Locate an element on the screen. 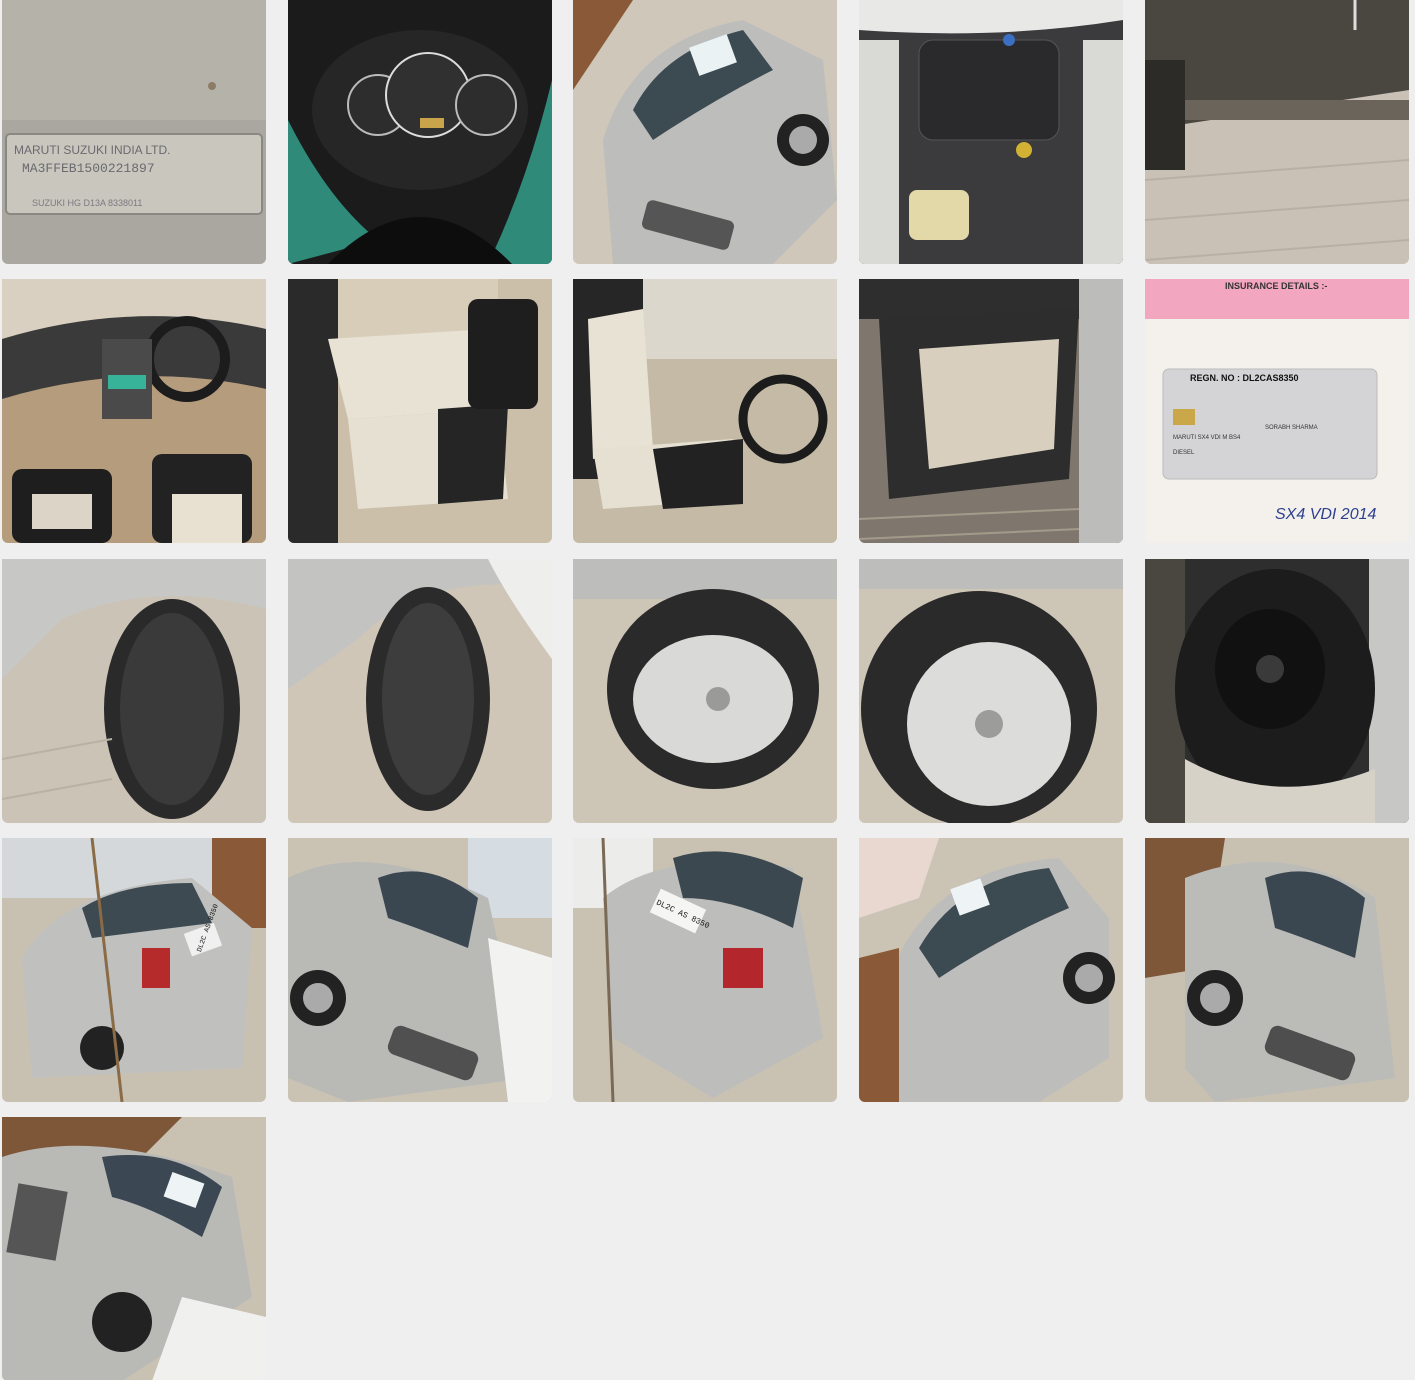  rc-fuel-text: DIESEL is located at coordinates (1184, 453).